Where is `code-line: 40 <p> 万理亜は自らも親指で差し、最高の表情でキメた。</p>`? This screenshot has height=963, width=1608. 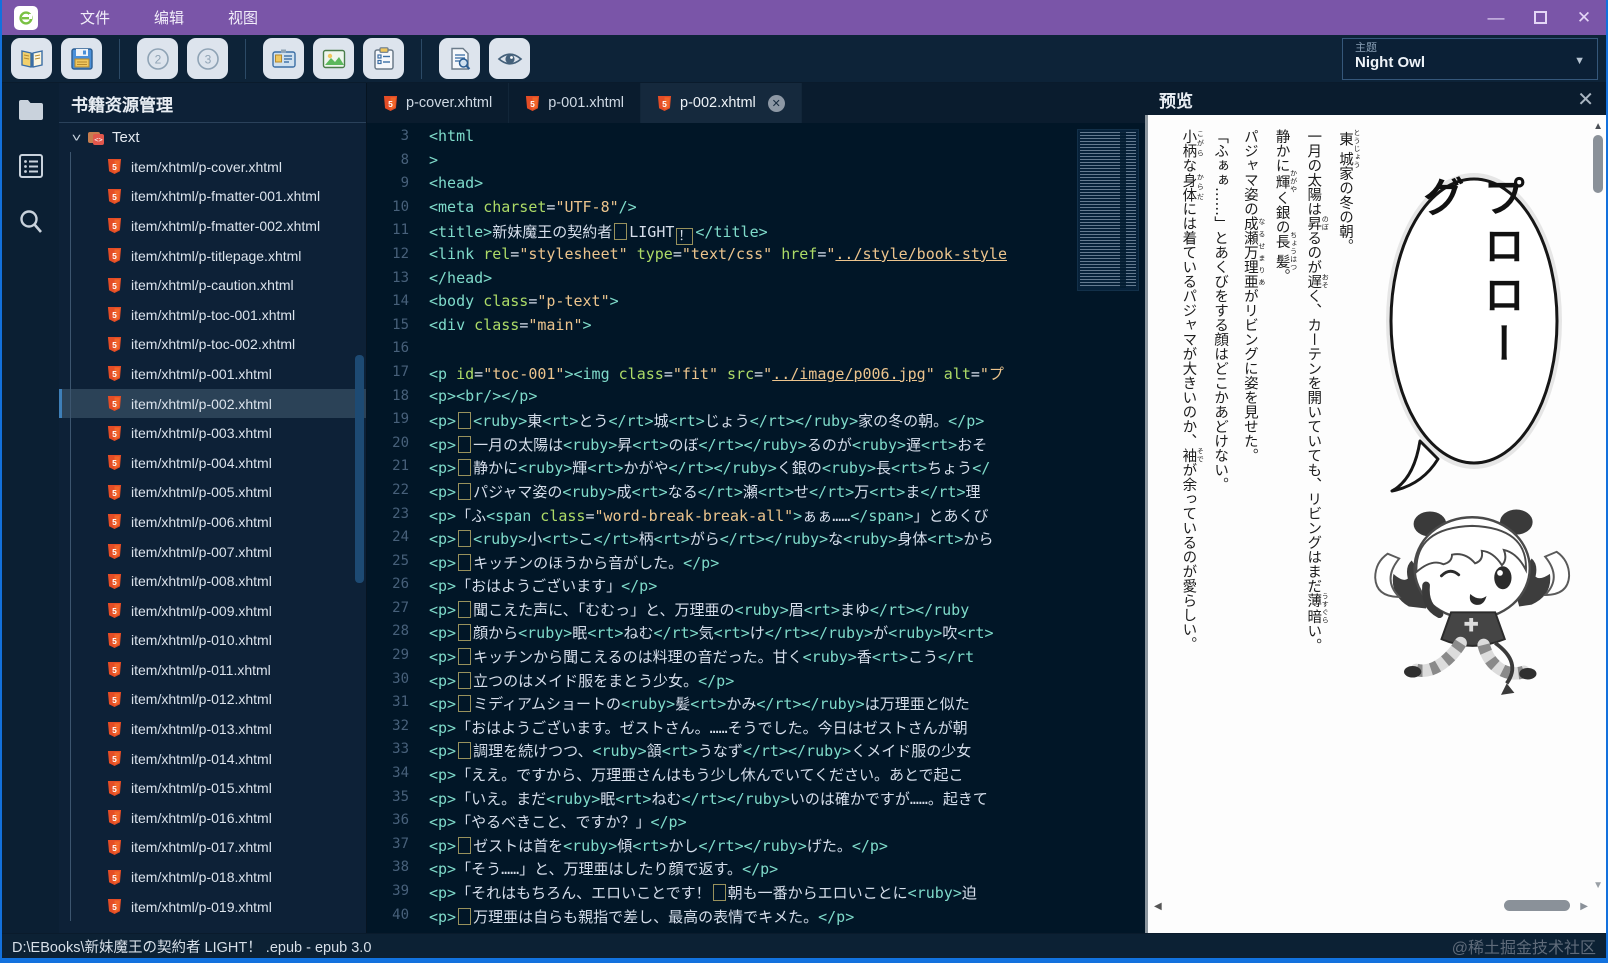
code-line: 40 <p> 万理亜は自らも親指で差し、最高の表情でキメた。</p> is located at coordinates (756, 918).